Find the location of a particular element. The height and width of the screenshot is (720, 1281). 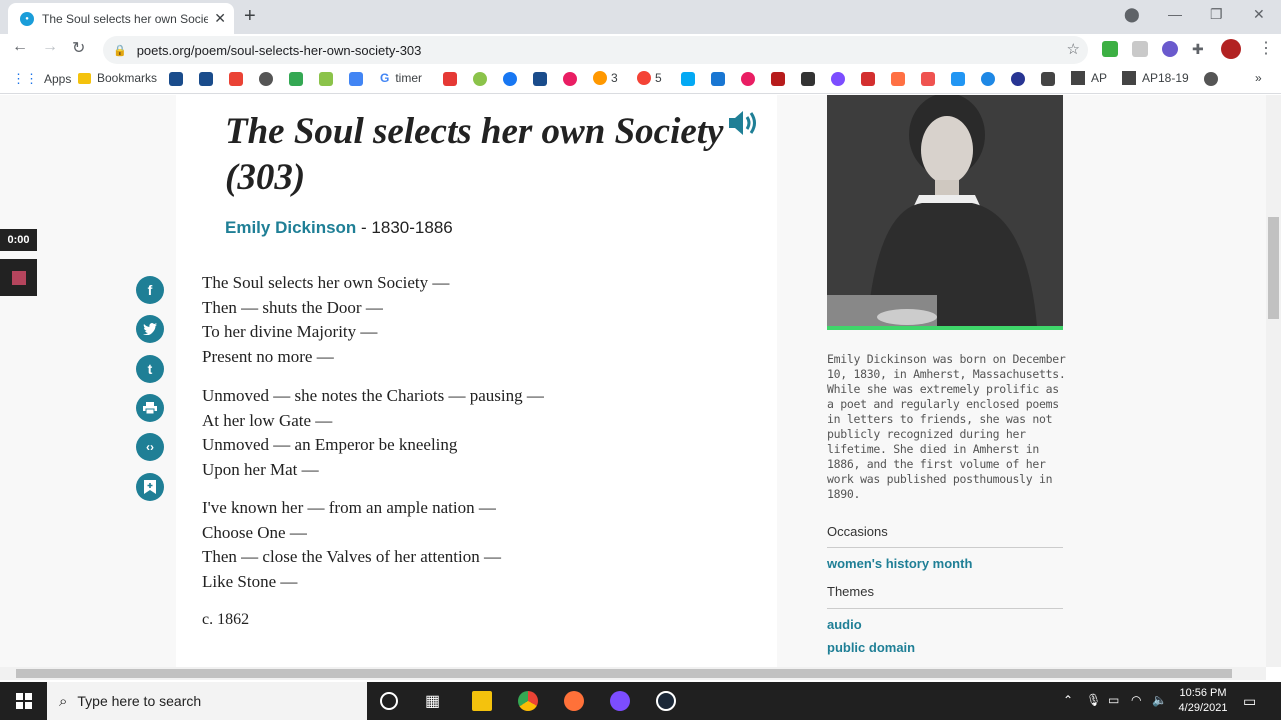

firefox-icon is located at coordinates (574, 701).